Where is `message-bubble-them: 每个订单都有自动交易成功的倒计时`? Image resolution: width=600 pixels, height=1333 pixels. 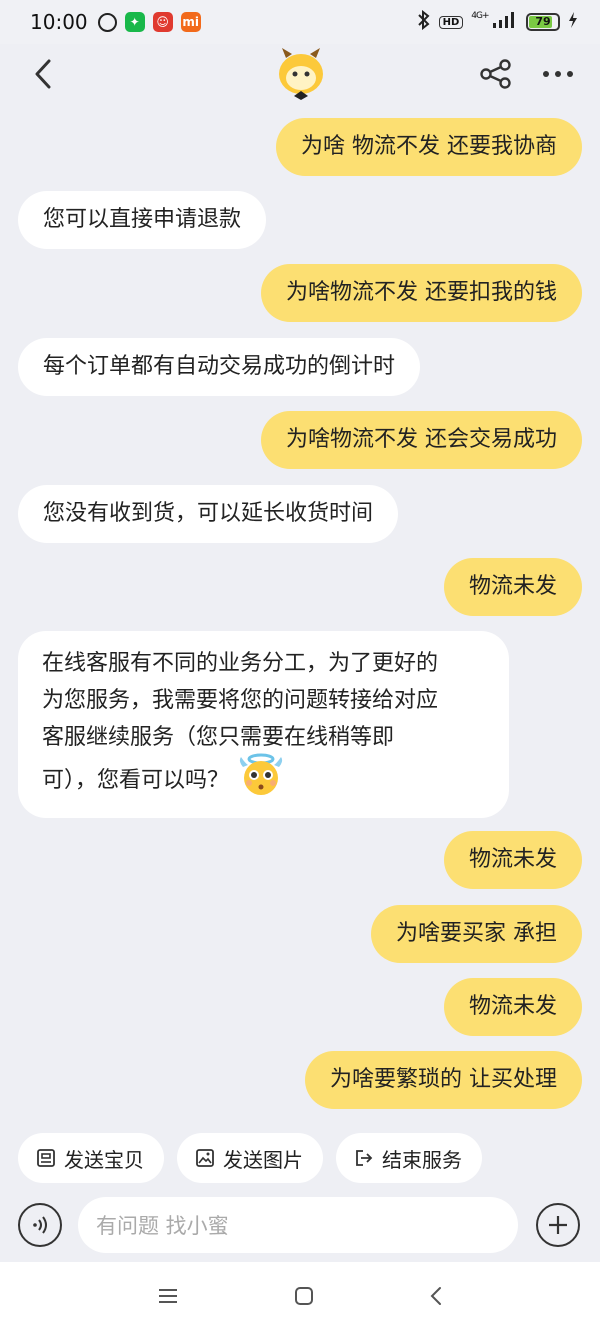 message-bubble-them: 每个订单都有自动交易成功的倒计时 is located at coordinates (219, 367).